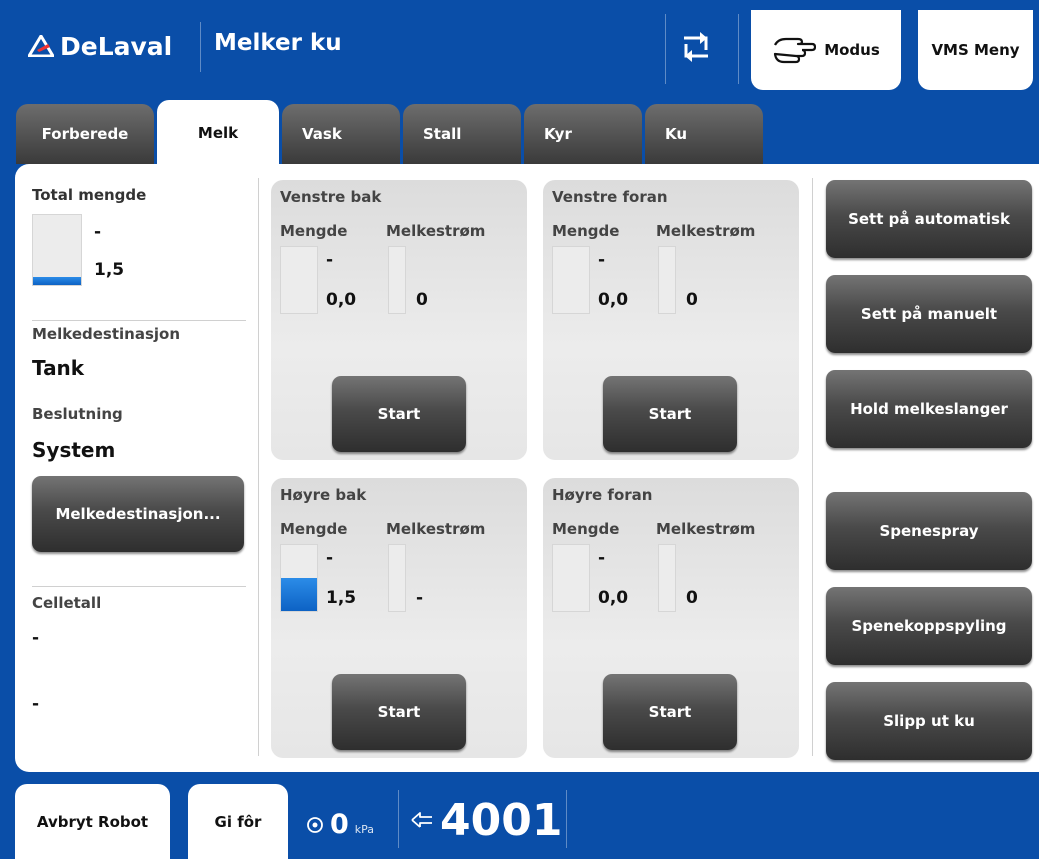  I want to click on vacuum-pressure: 0 kPa, so click(340, 820).